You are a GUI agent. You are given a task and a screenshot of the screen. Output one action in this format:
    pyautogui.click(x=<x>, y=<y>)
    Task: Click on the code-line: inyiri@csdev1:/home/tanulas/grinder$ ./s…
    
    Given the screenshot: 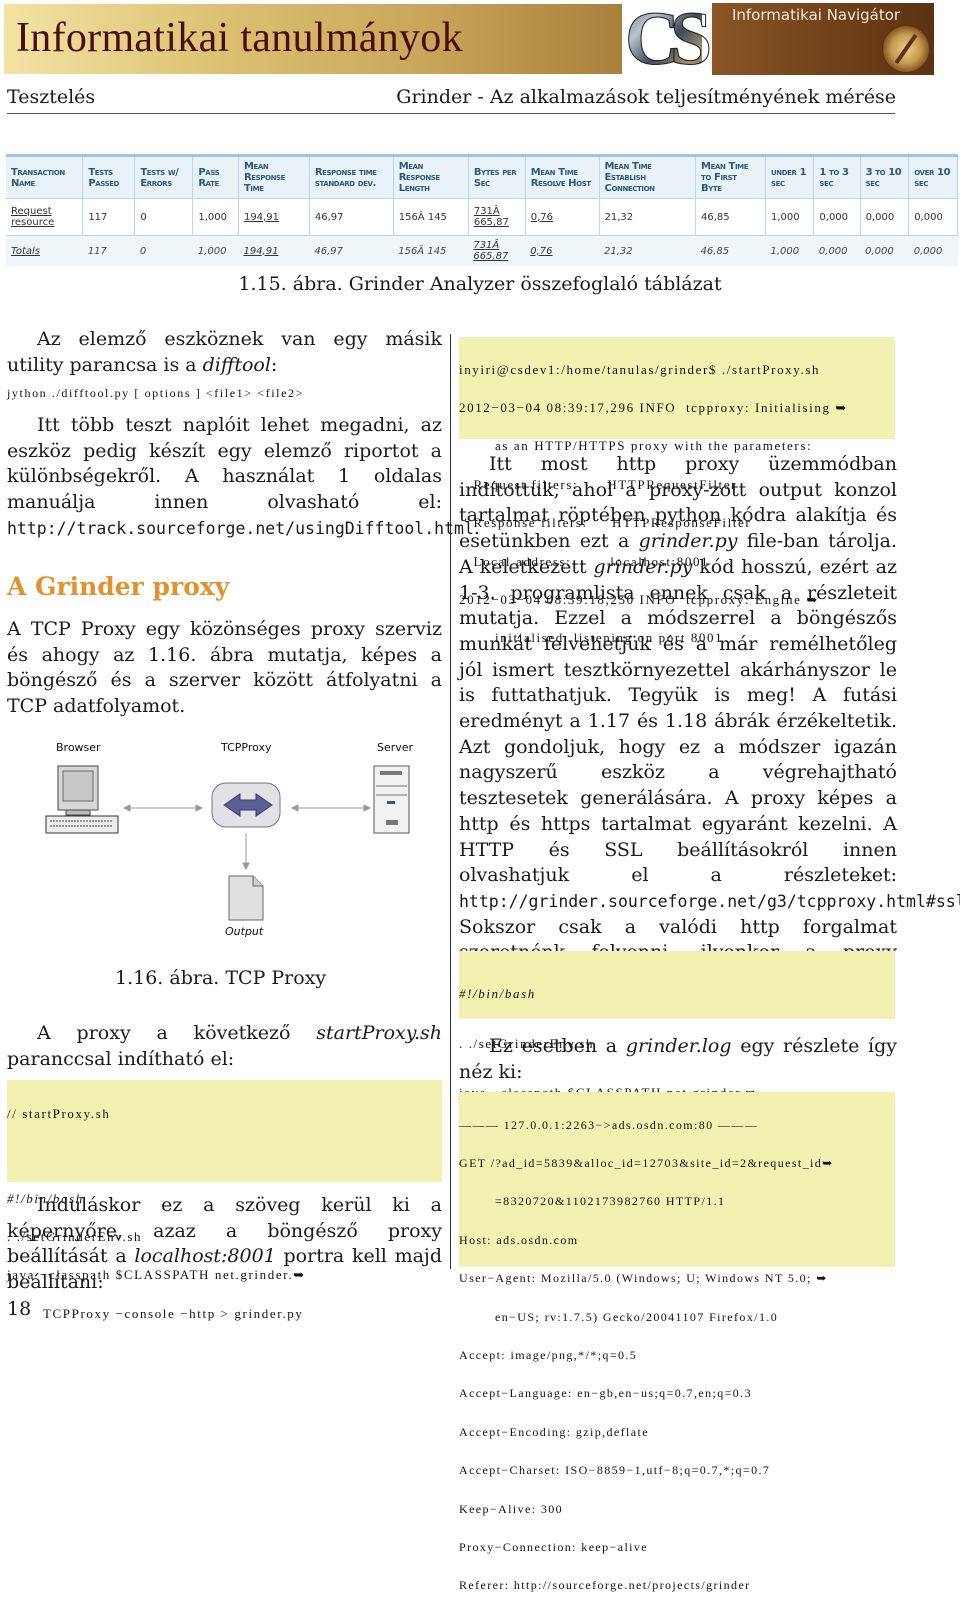 What is the action you would take?
    pyautogui.click(x=640, y=369)
    